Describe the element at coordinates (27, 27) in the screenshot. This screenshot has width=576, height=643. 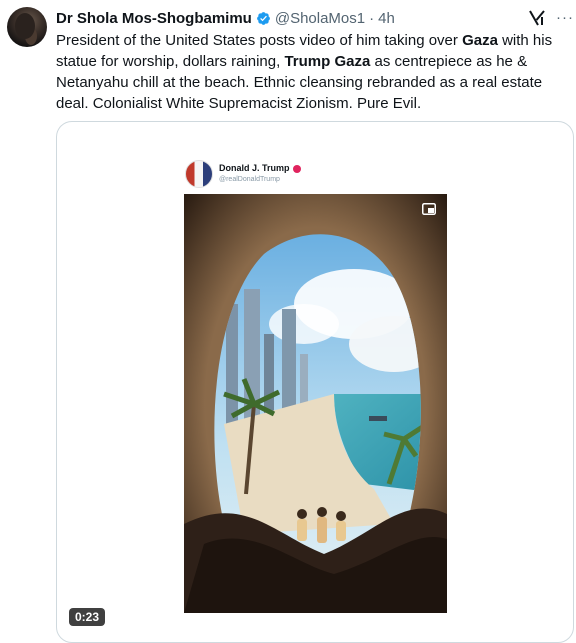
I see `author-avatar` at that location.